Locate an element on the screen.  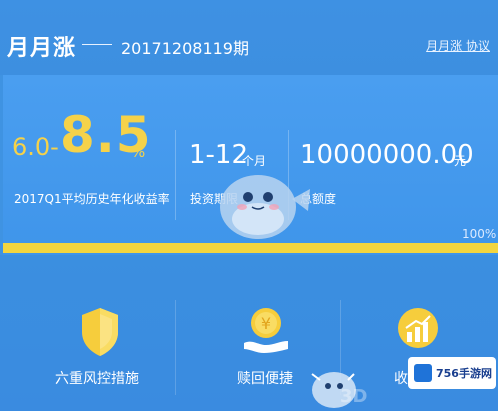
mascot-watermark-icon is located at coordinates (265, 207).